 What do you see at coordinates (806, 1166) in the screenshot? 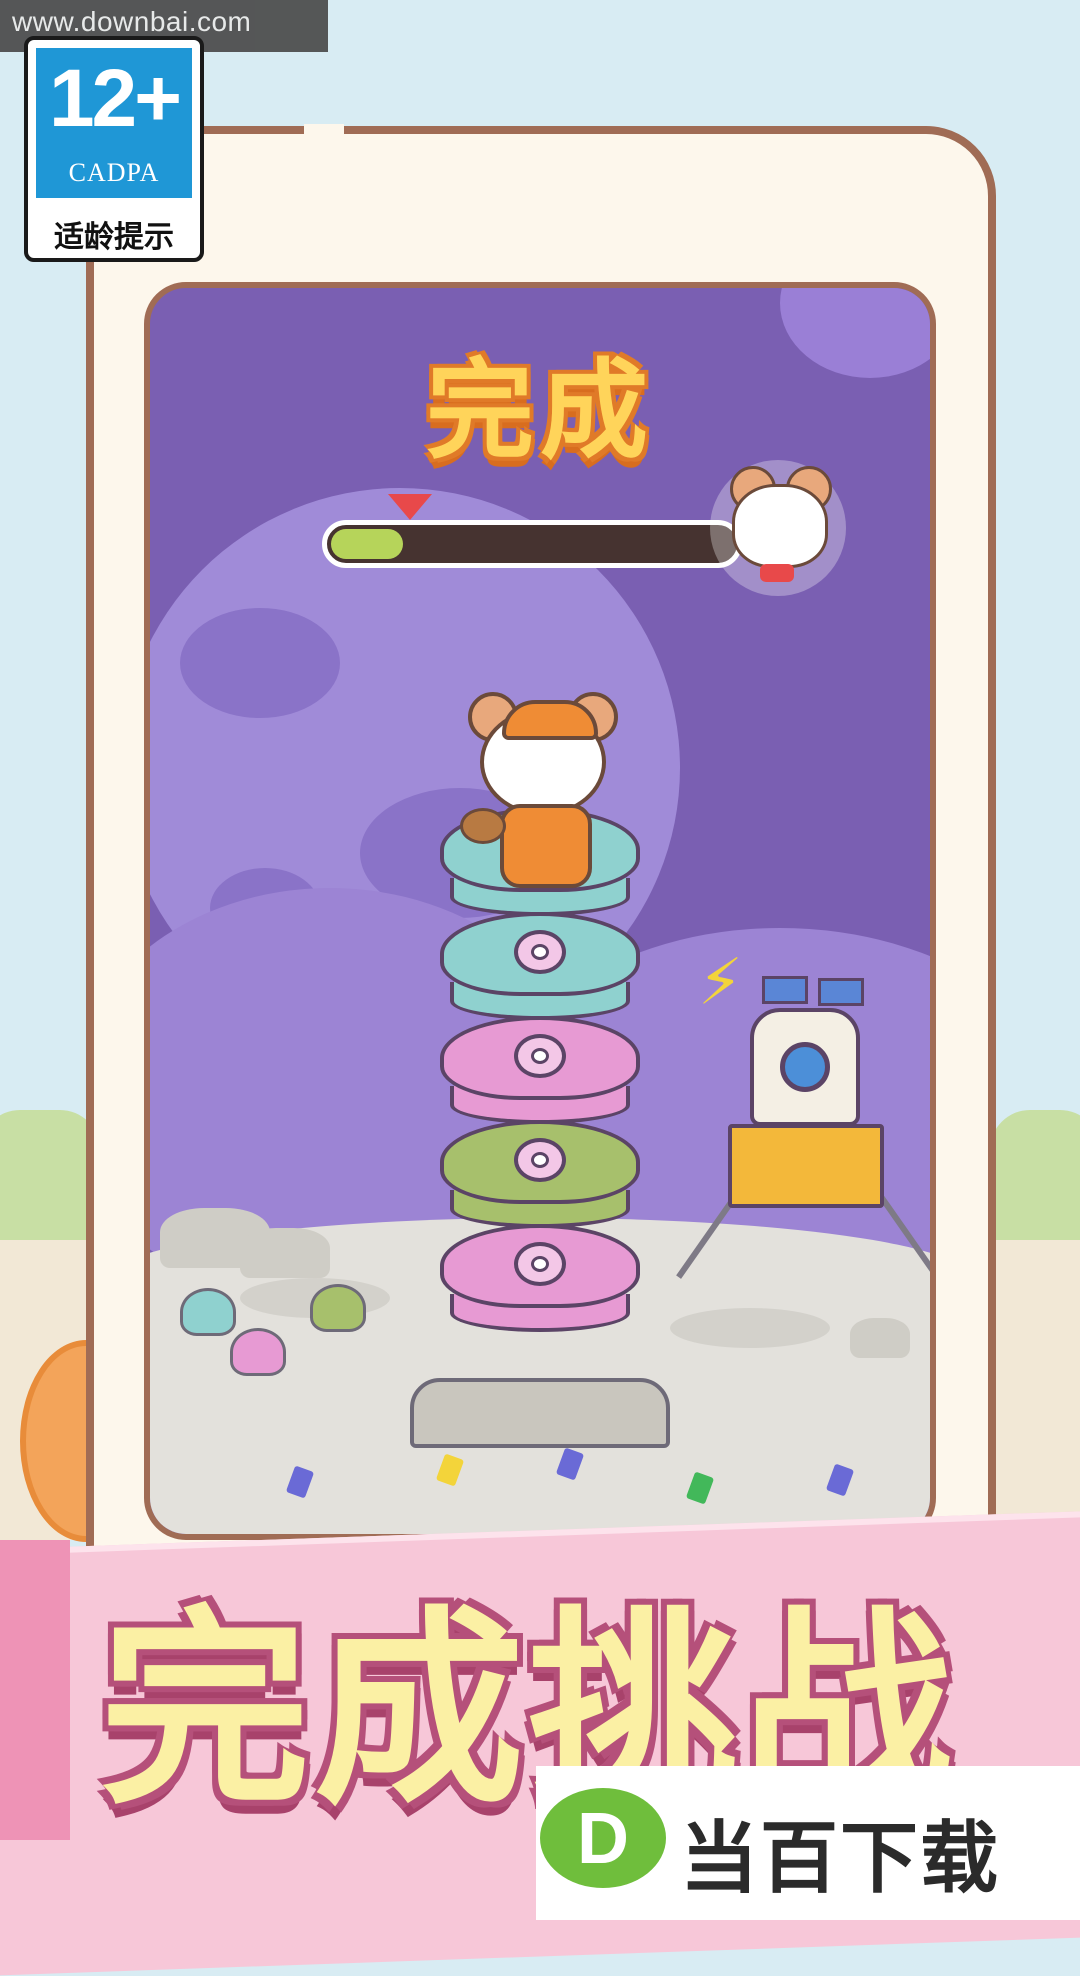
I see `lander-base` at bounding box center [806, 1166].